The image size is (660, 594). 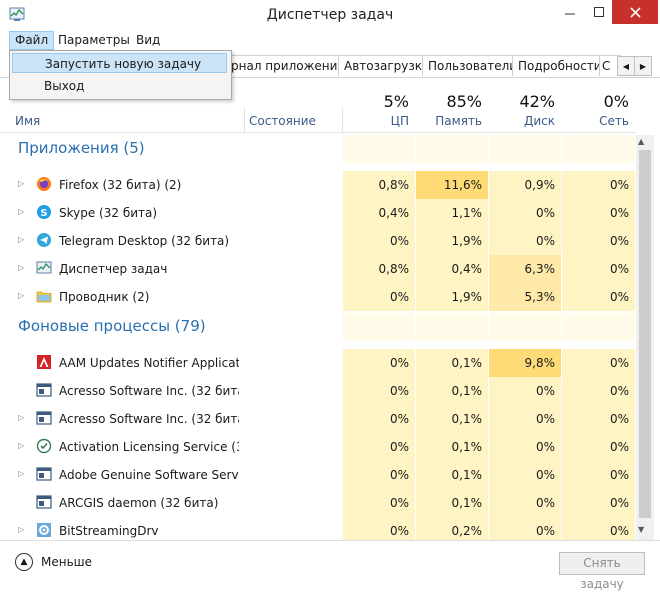 I want to click on process-name: ARCGIS daemon (32 бита), so click(x=139, y=503).